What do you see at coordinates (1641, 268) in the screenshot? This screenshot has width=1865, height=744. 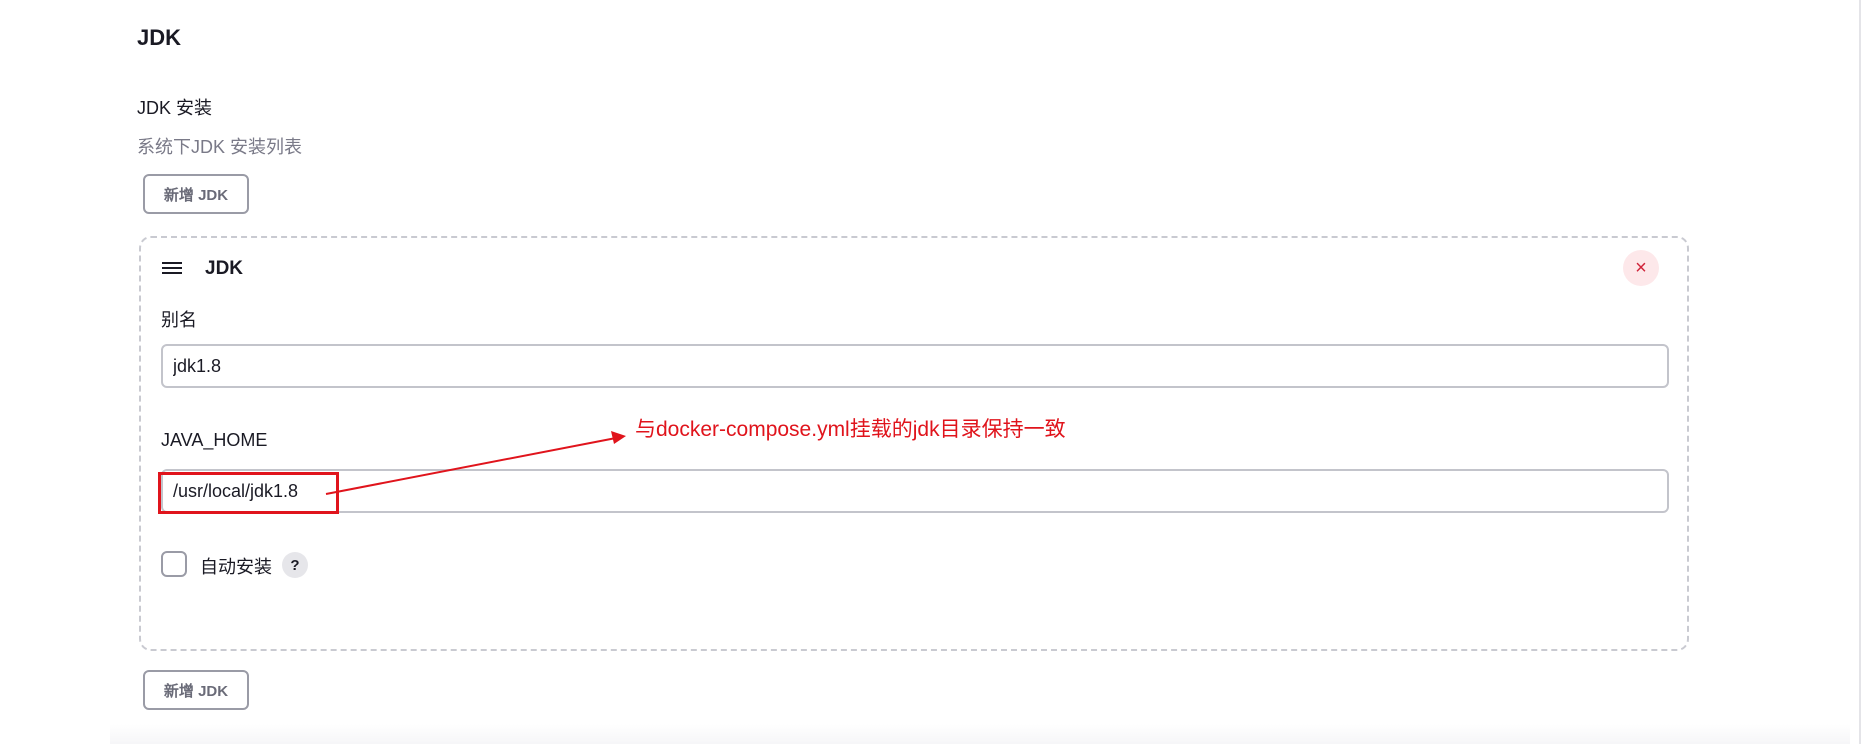 I see `close-icon: ×` at bounding box center [1641, 268].